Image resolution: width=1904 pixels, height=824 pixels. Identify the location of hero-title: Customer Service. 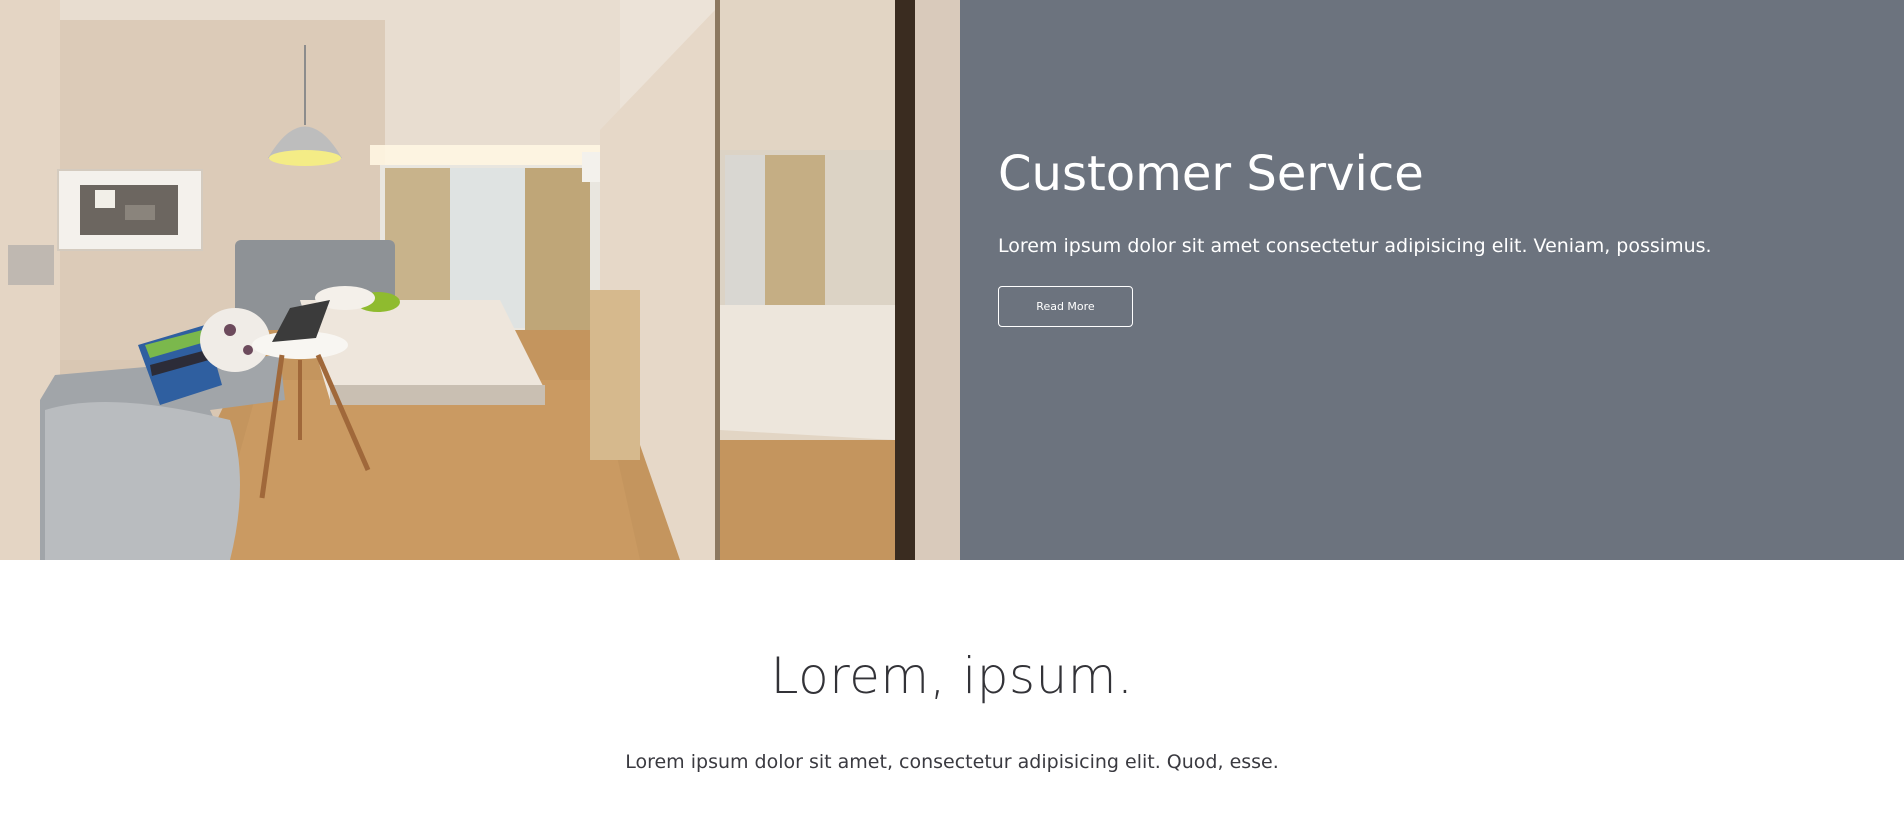
(1211, 174).